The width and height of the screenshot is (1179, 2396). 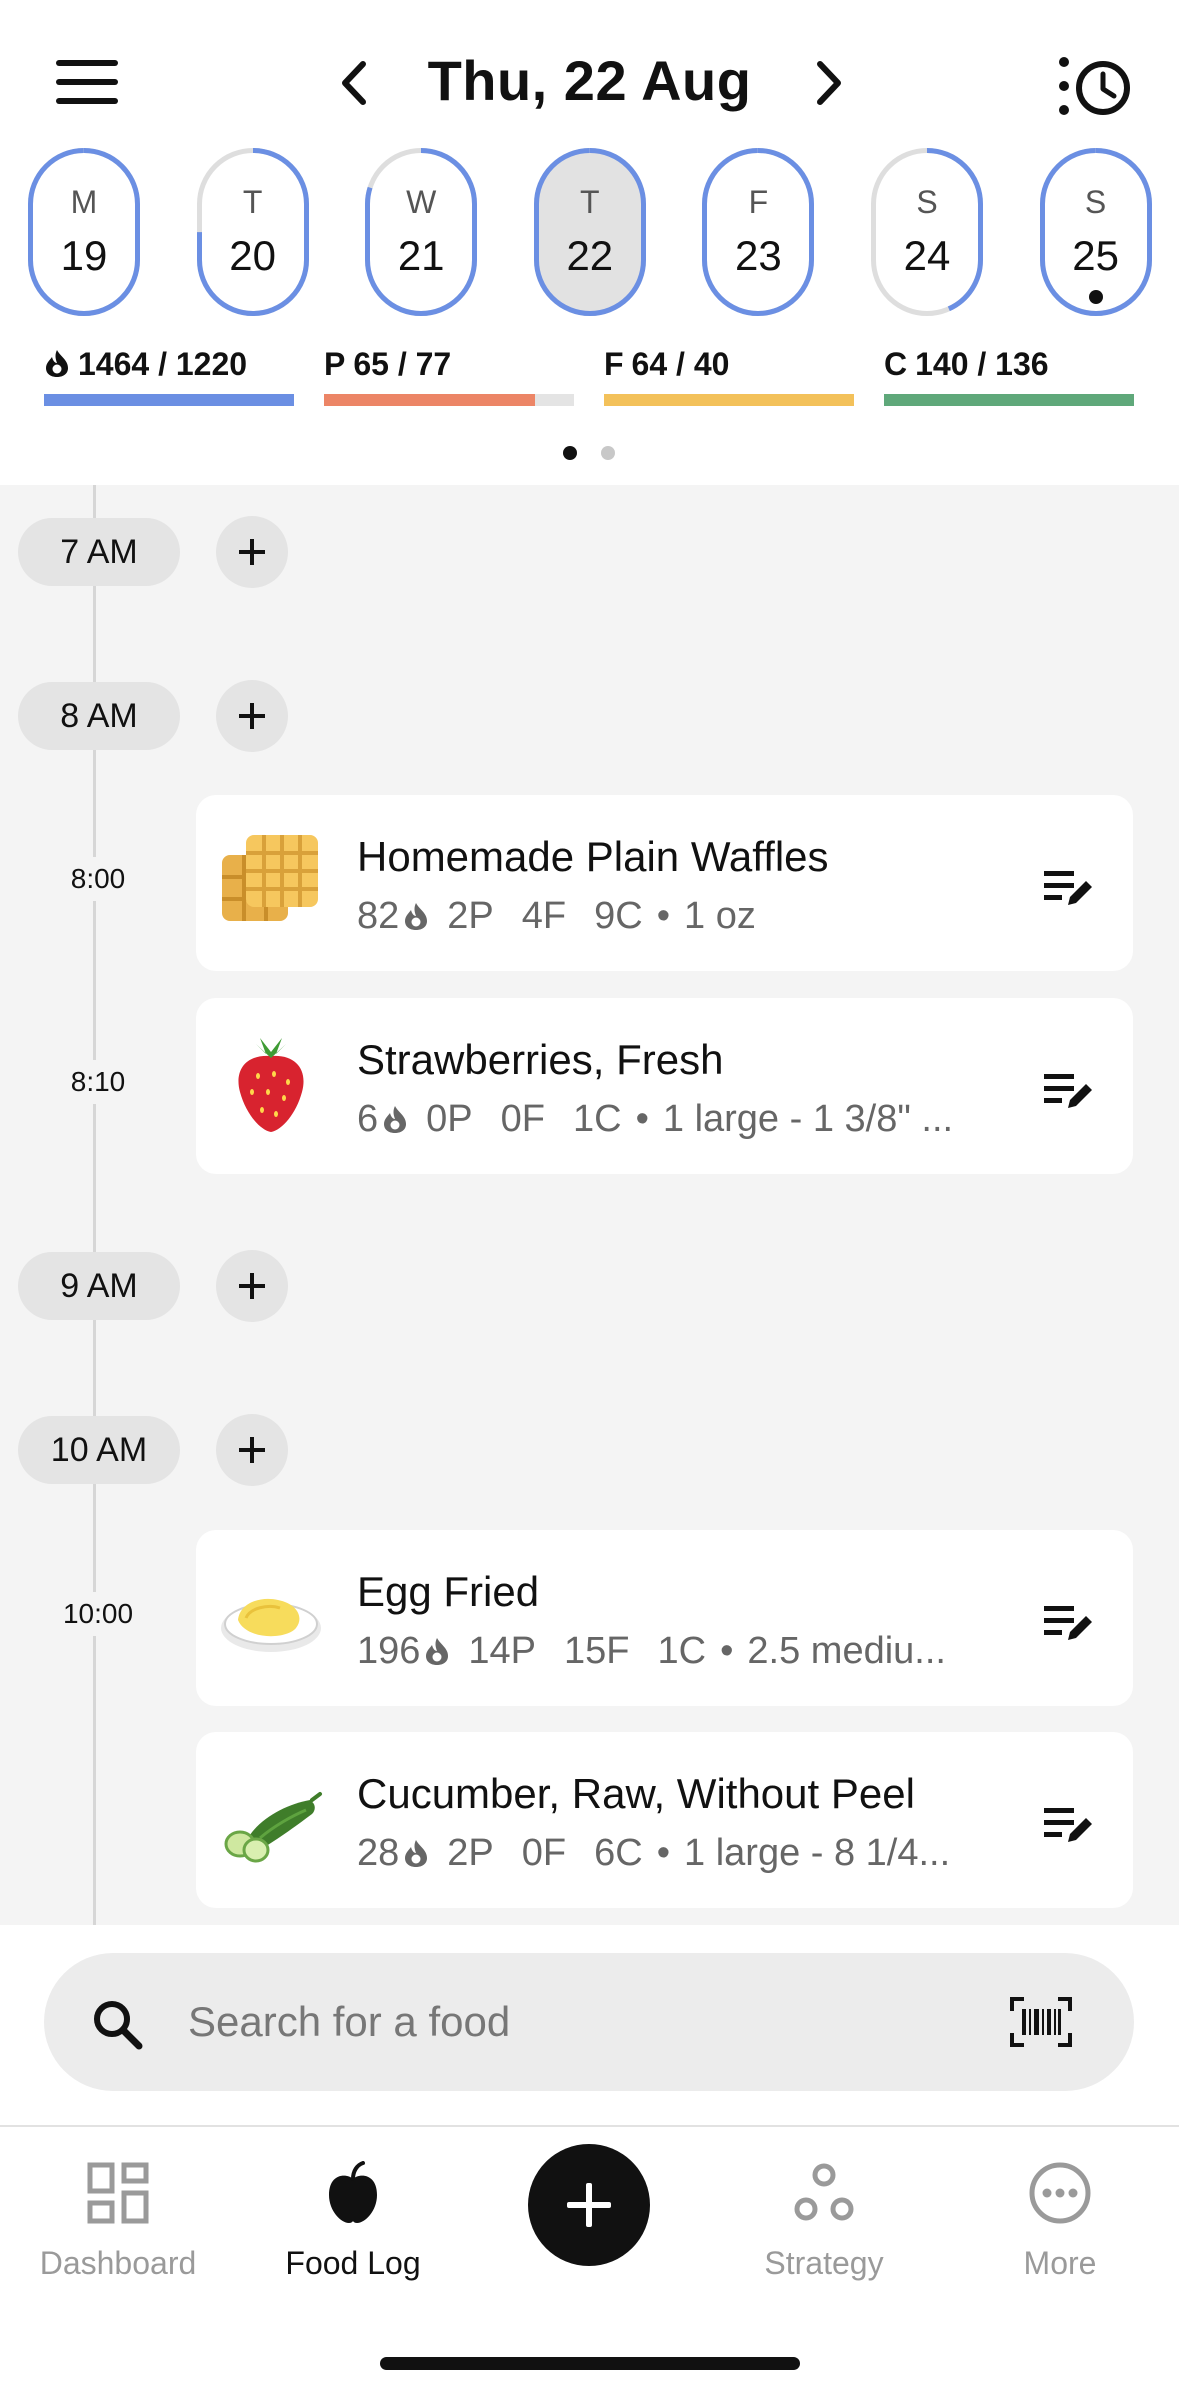 I want to click on macro-calories-text: 1464 / 1220, so click(x=169, y=366).